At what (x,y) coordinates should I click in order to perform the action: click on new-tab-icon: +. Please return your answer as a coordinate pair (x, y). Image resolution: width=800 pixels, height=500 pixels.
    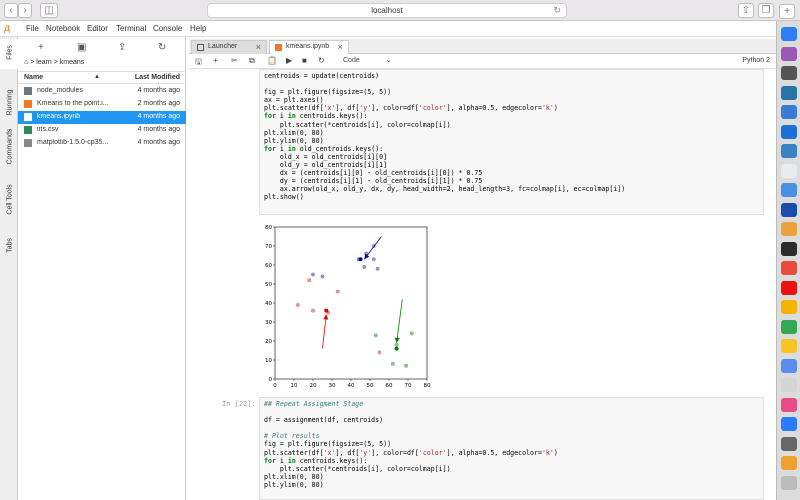
    Looking at the image, I should click on (787, 11).